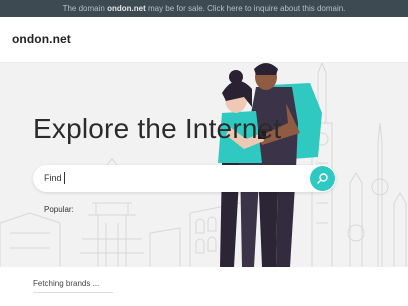 This screenshot has height=306, width=408. What do you see at coordinates (83, 8) in the screenshot?
I see `banner-prefix: The domain` at bounding box center [83, 8].